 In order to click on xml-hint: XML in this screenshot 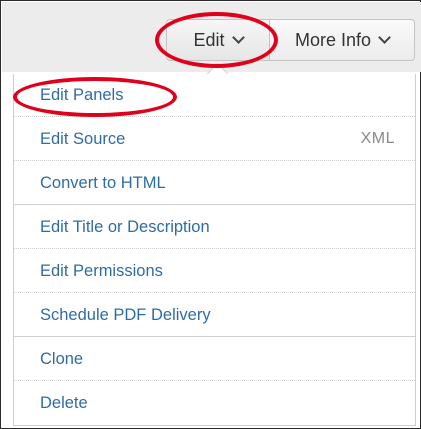, I will do `click(377, 138)`.